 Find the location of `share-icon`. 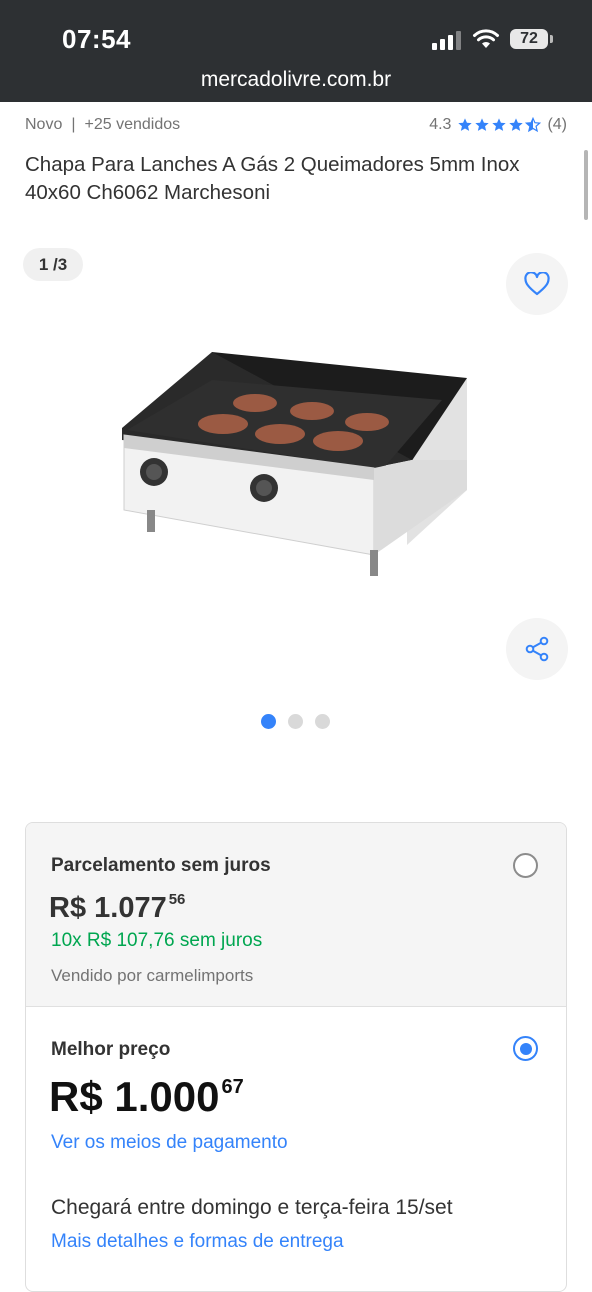

share-icon is located at coordinates (537, 649).